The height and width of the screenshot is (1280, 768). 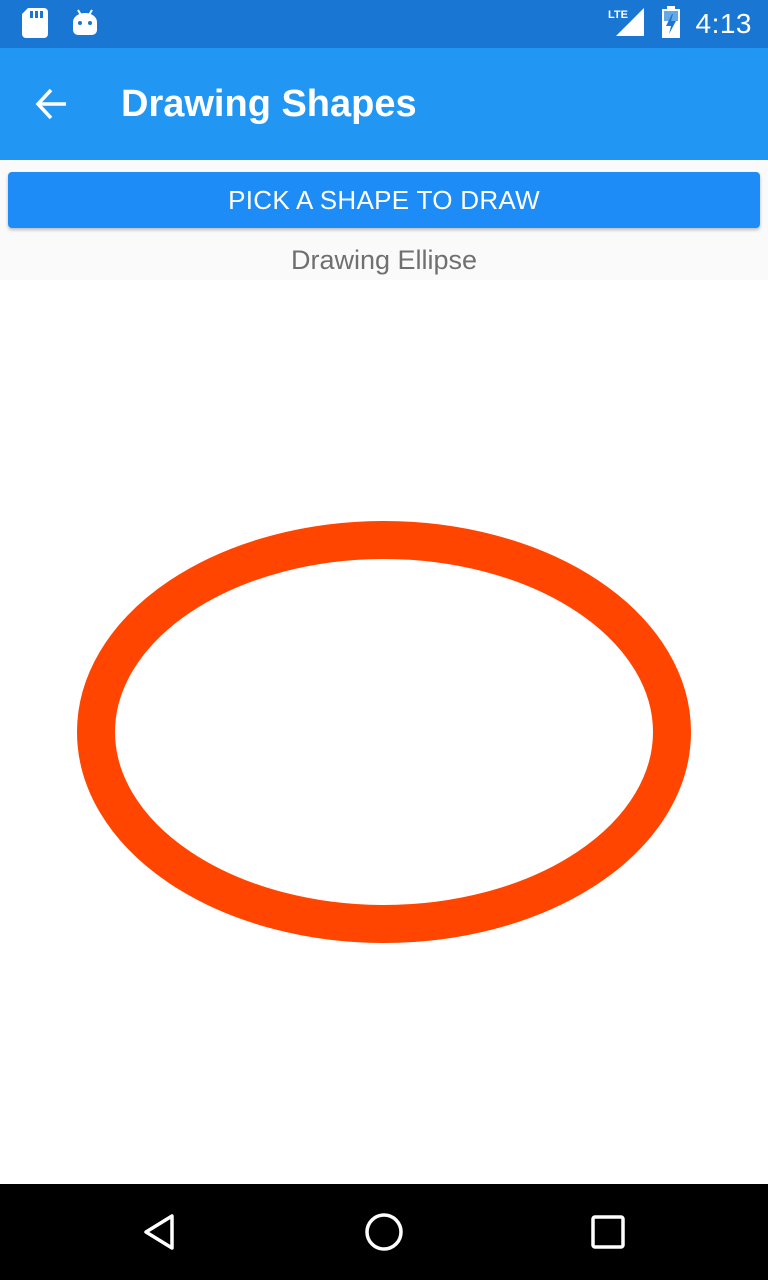 I want to click on sd-card-icon, so click(x=35, y=25).